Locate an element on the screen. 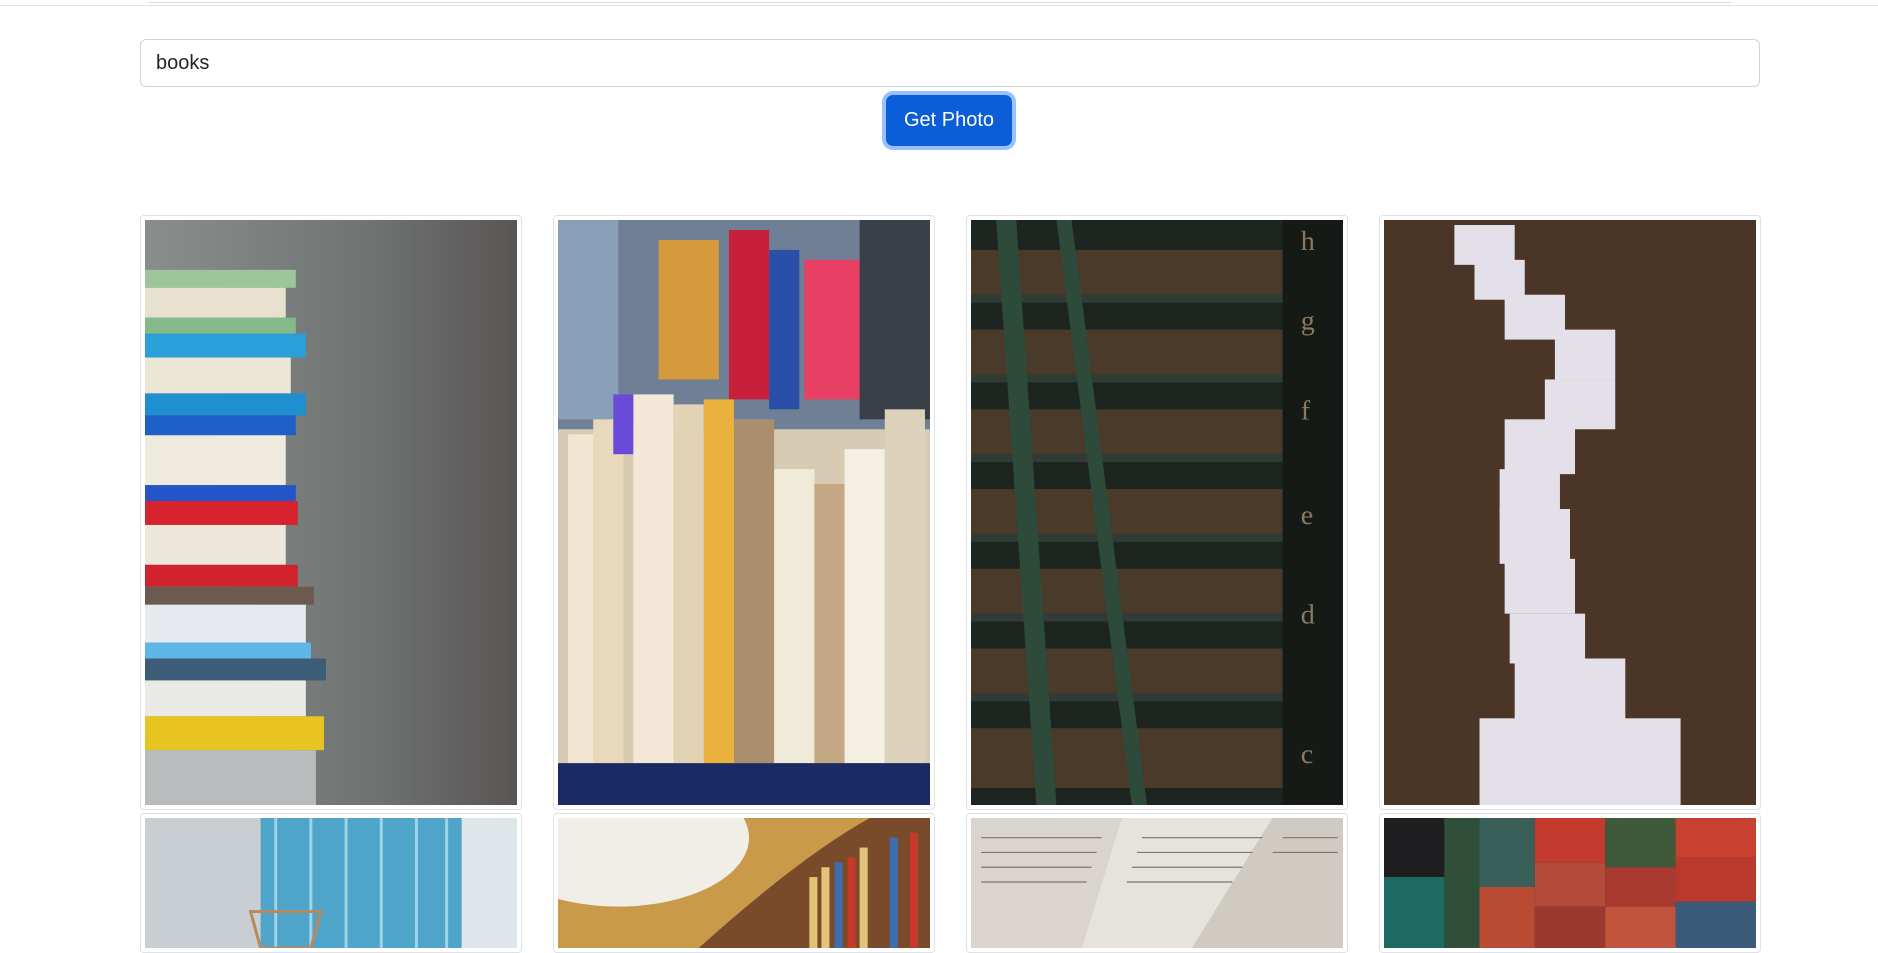 The height and width of the screenshot is (953, 1878). photo-book-trail is located at coordinates (1570, 512).